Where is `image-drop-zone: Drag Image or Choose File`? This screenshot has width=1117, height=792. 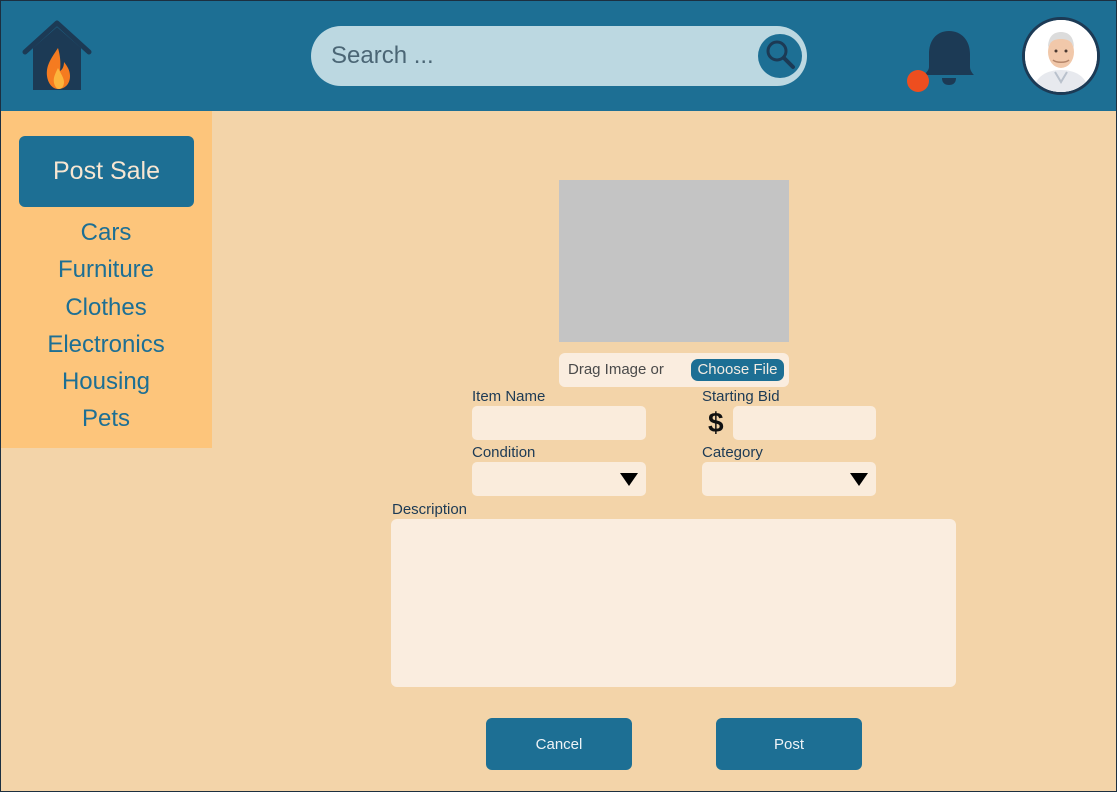 image-drop-zone: Drag Image or Choose File is located at coordinates (674, 370).